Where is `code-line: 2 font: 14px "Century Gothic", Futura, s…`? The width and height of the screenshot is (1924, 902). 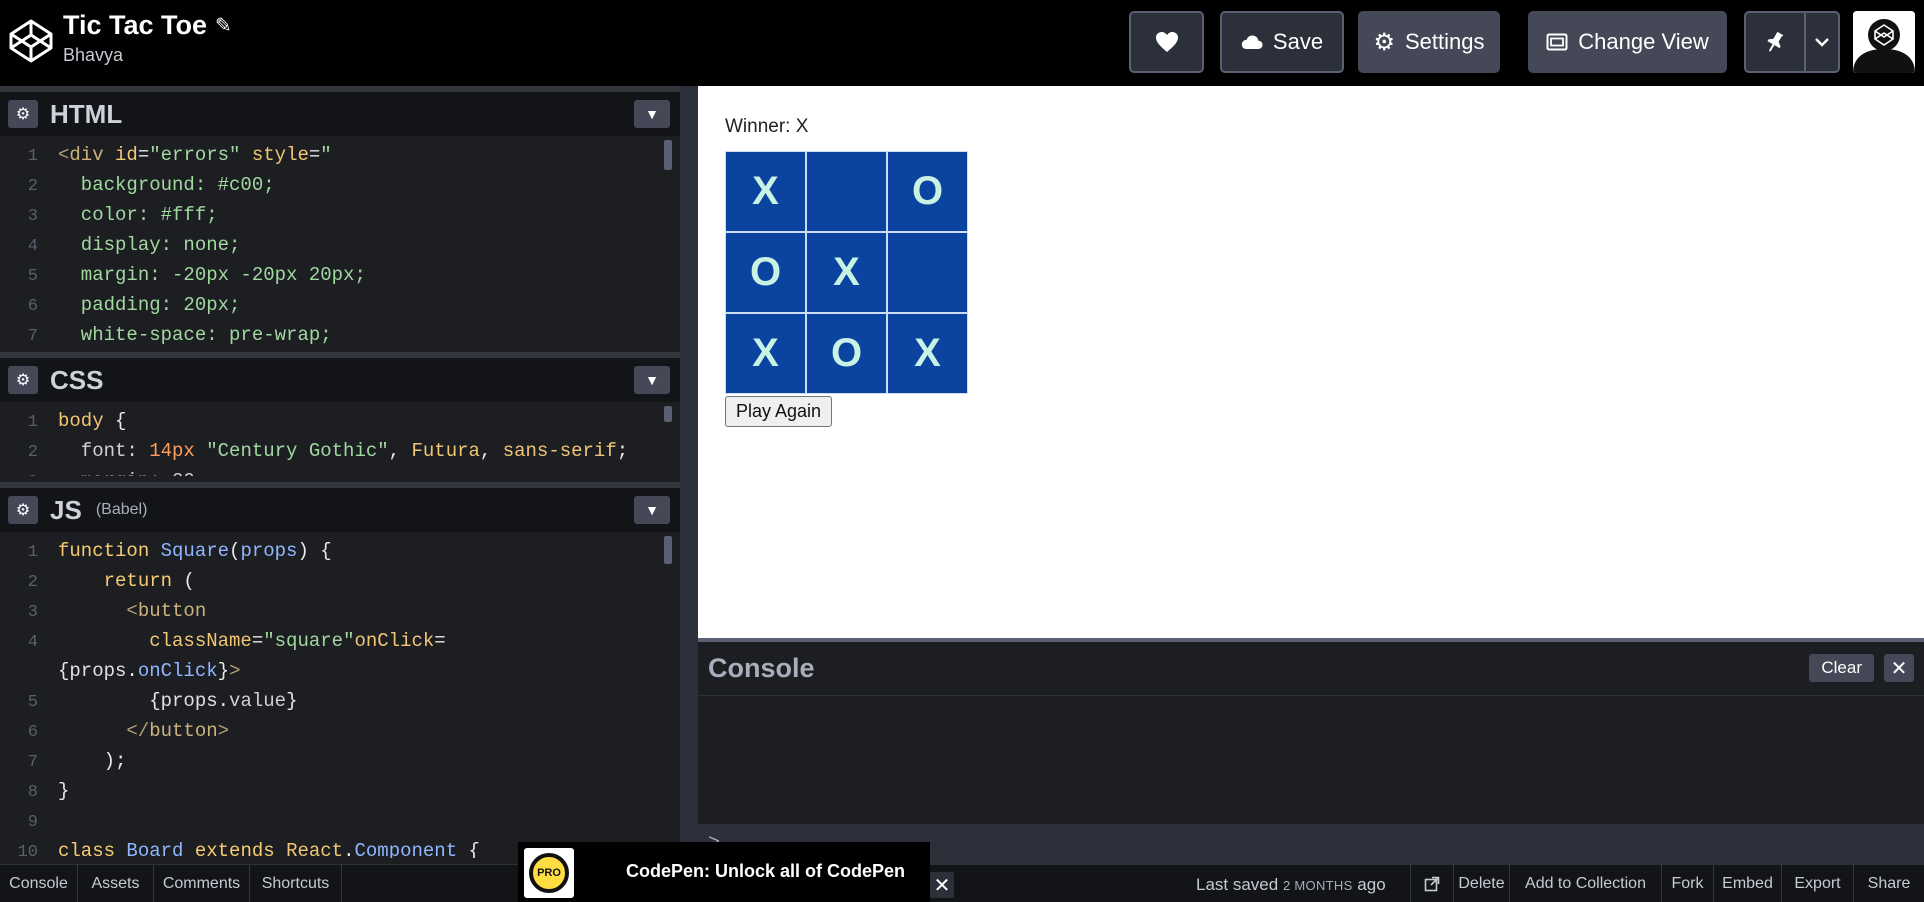
code-line: 2 font: 14px "Century Gothic", Futura, s… is located at coordinates (340, 451).